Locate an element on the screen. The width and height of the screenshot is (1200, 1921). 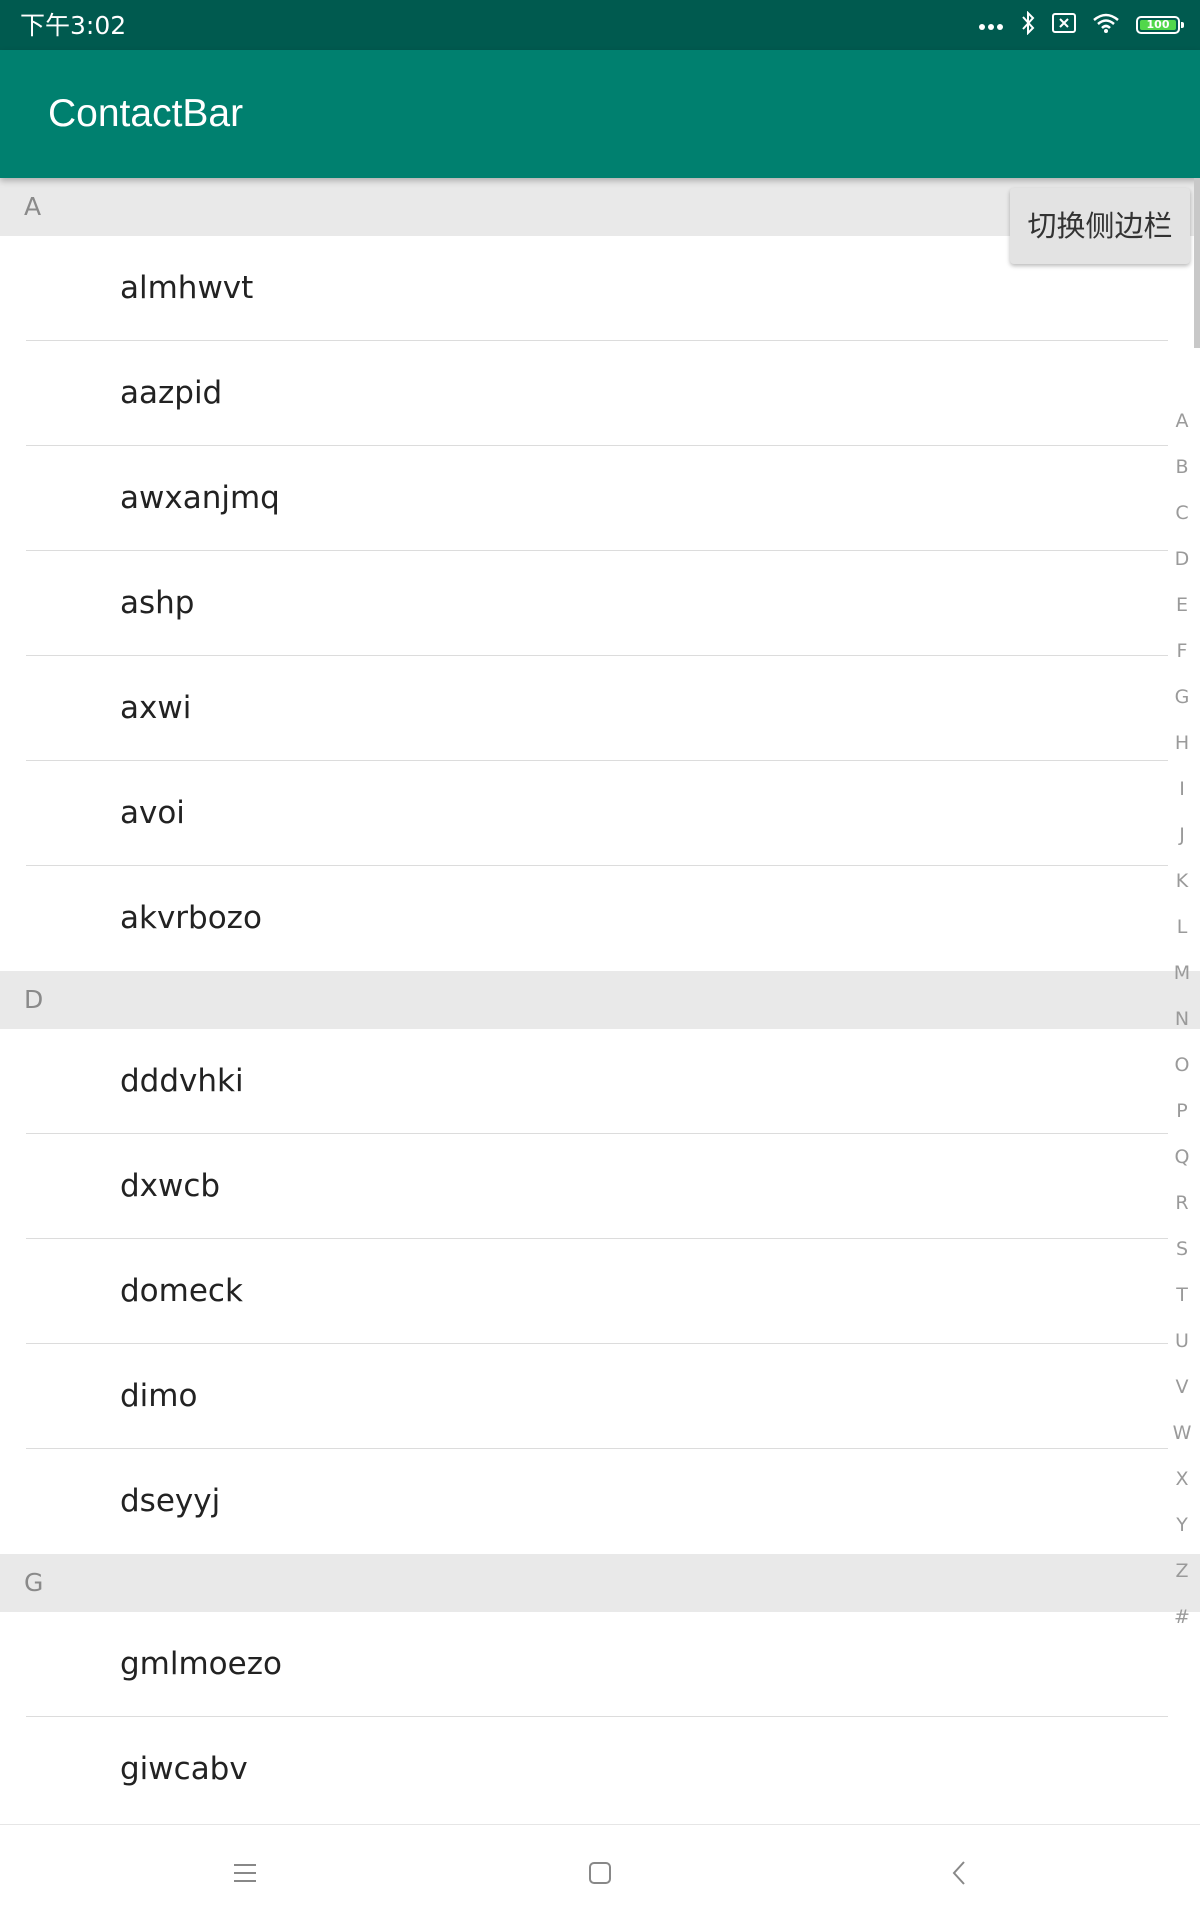
index-letter: E is located at coordinates (1182, 605).